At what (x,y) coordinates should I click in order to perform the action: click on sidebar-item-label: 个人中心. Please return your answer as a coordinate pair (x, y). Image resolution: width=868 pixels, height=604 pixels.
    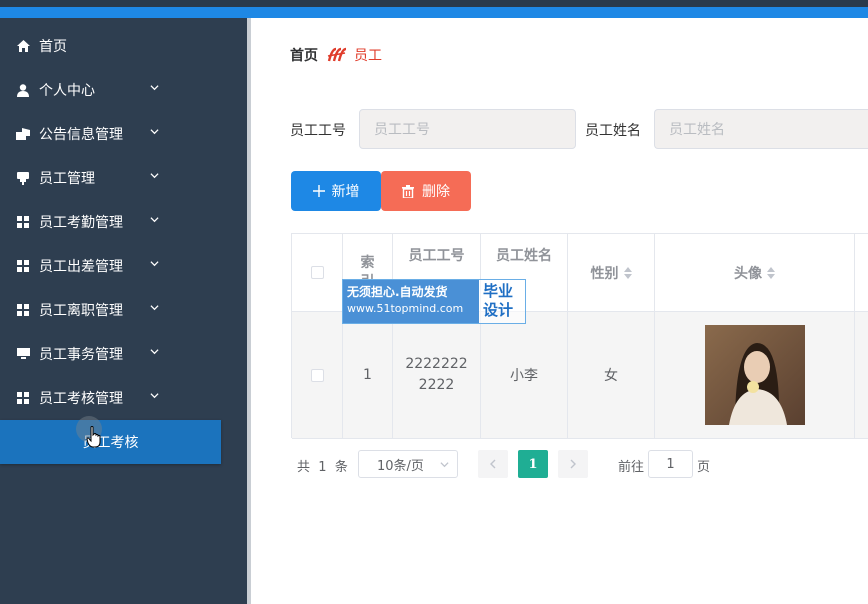
    Looking at the image, I should click on (67, 91).